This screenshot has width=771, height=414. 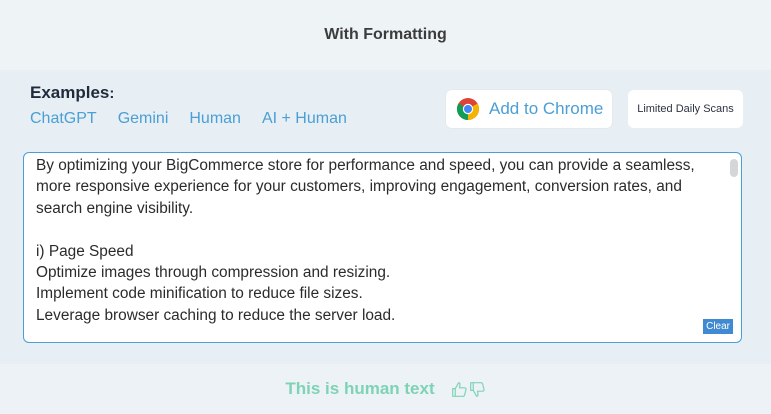 I want to click on example-link-ai-human: AI + Human, so click(x=304, y=119).